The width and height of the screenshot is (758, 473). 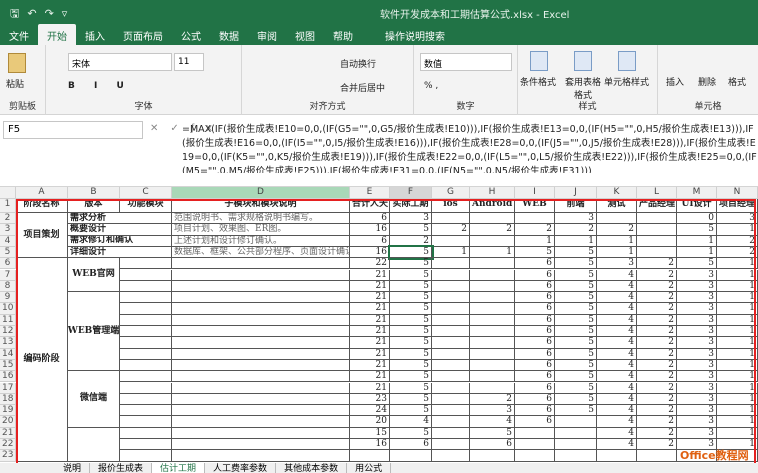 I want to click on paste-icon, so click(x=17, y=63).